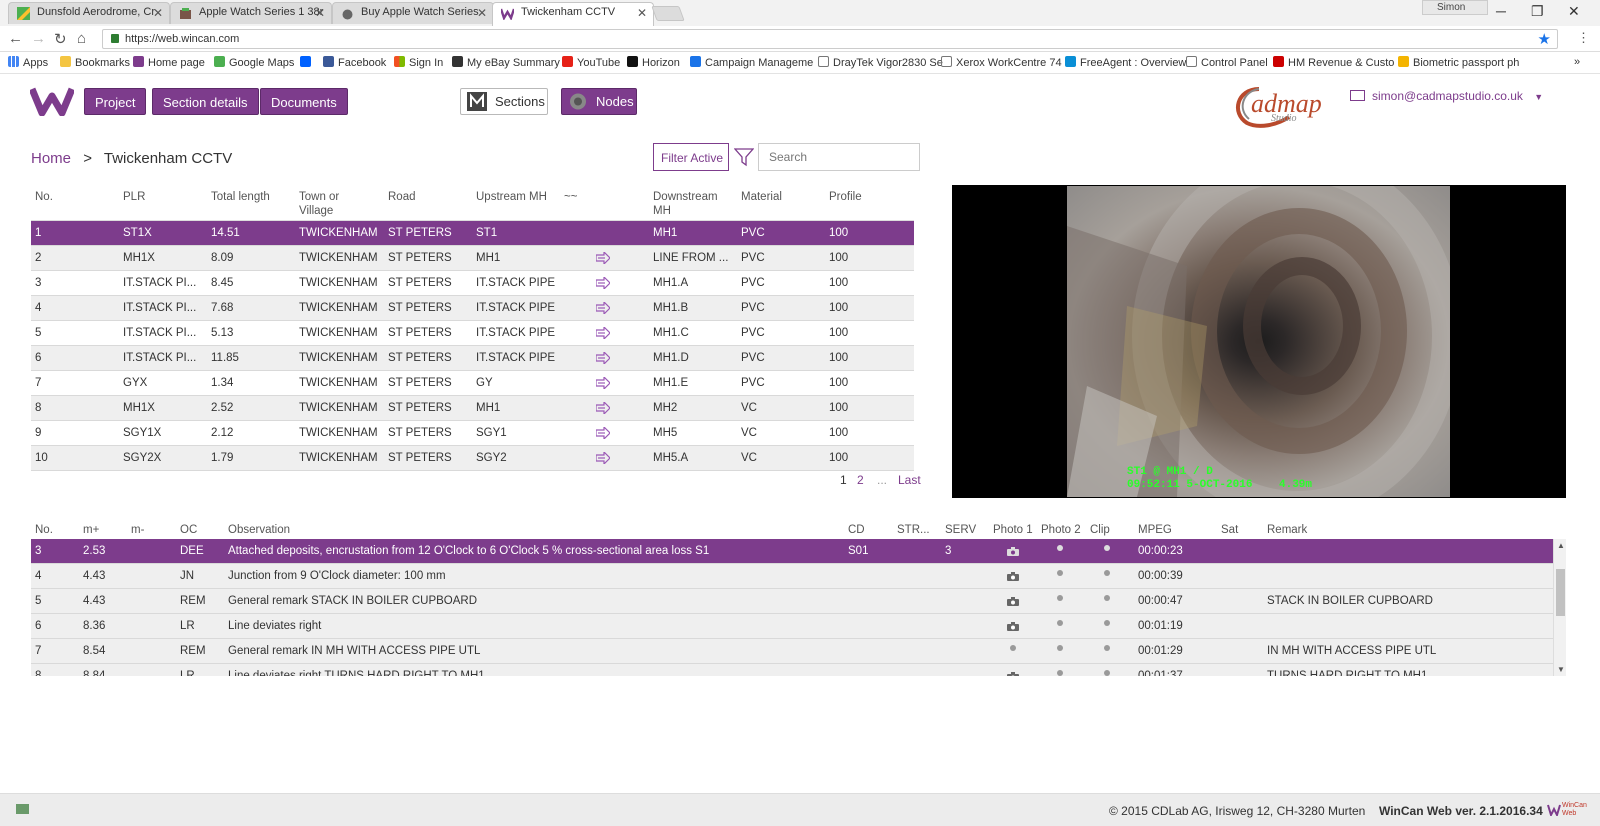 This screenshot has height=826, width=1600. I want to click on col-upstream-mh: Upstream MH, so click(511, 197).